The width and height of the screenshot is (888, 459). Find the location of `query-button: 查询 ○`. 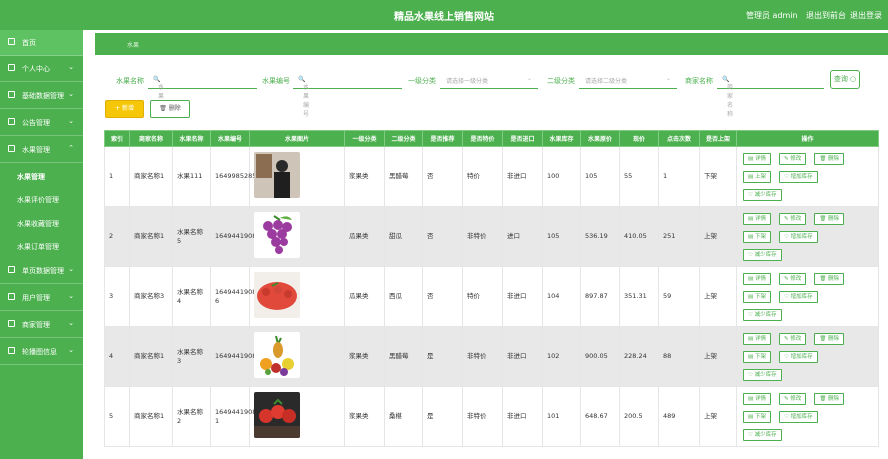

query-button: 查询 ○ is located at coordinates (845, 79).